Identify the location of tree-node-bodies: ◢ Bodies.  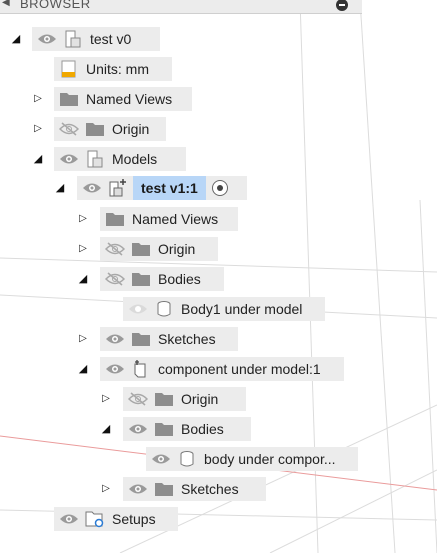
(130, 279).